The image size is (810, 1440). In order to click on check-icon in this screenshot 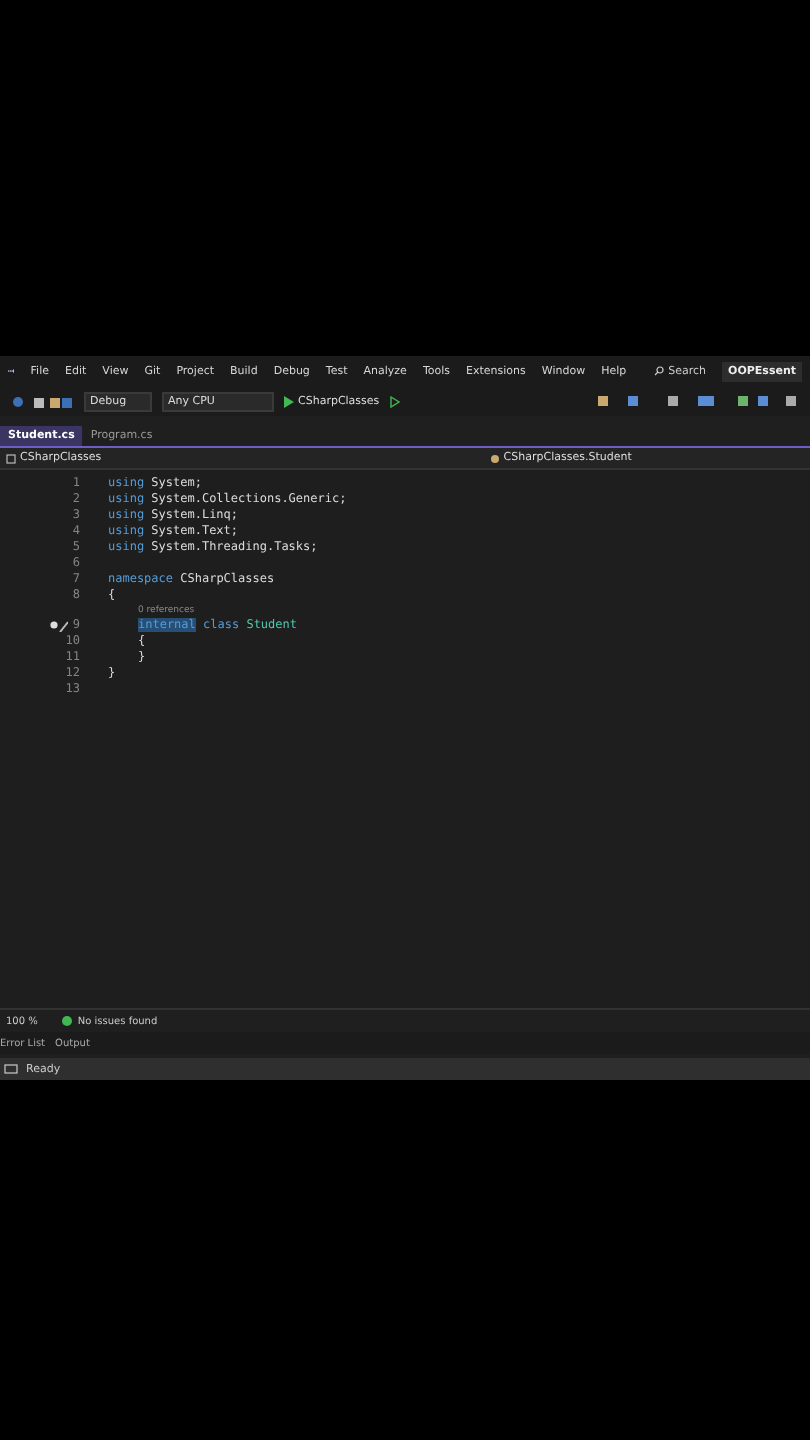, I will do `click(66, 1021)`.